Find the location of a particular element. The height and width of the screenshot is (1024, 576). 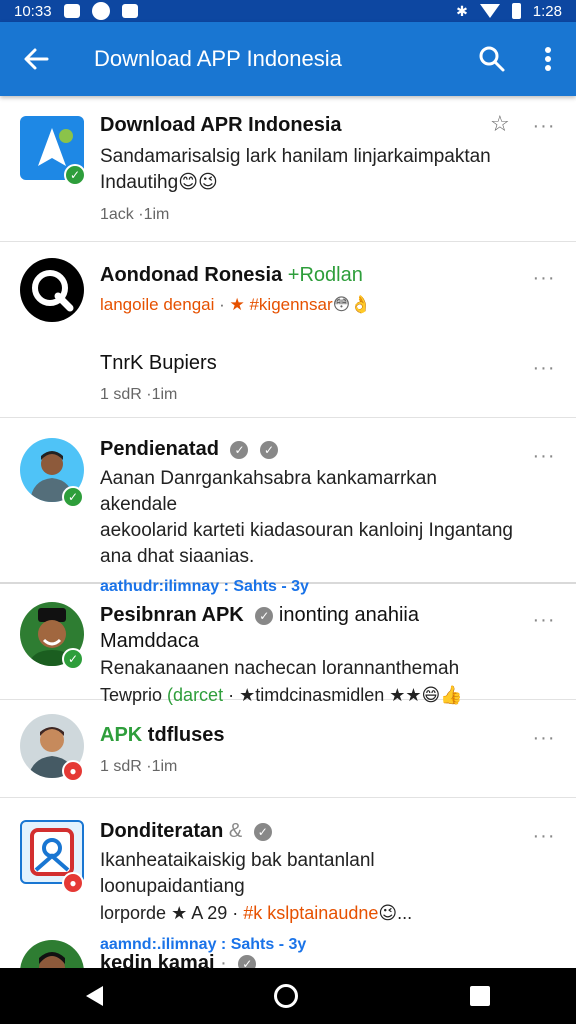

person-photo is located at coordinates (52, 960).